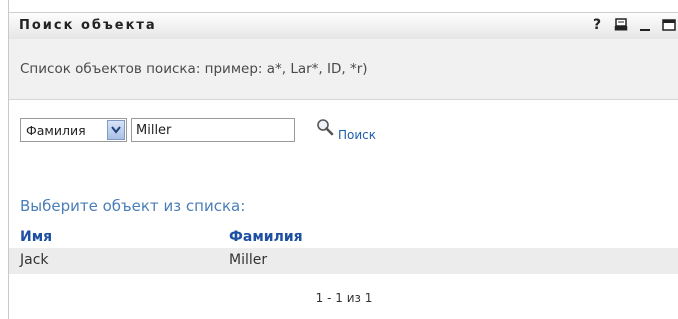  Describe the element at coordinates (116, 130) in the screenshot. I see `chevron-down-icon` at that location.